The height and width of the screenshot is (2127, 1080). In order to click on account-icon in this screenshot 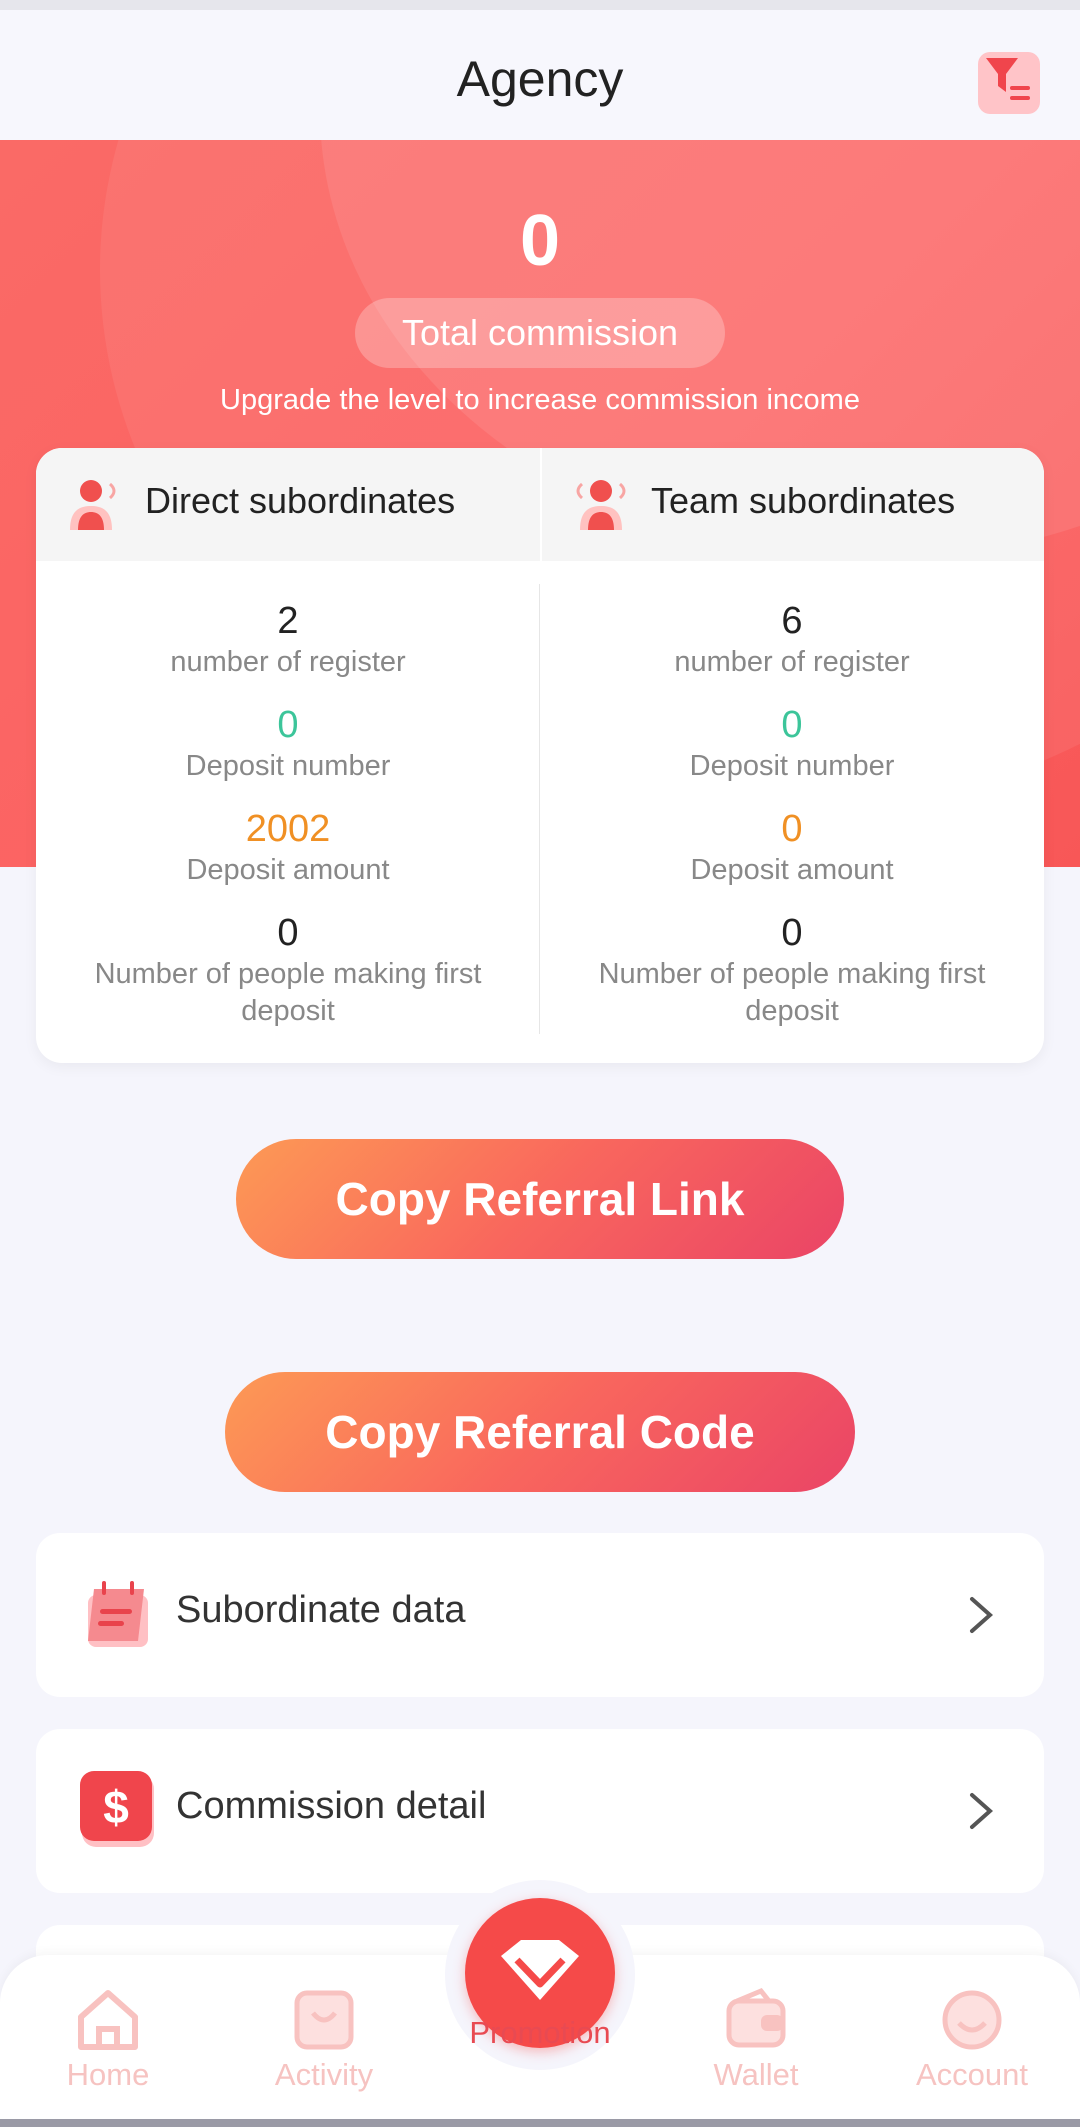, I will do `click(972, 2020)`.